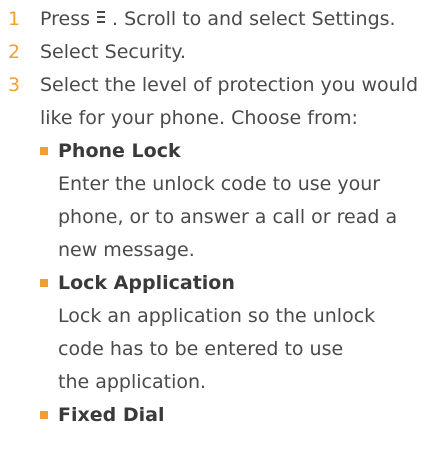 The height and width of the screenshot is (450, 431). I want to click on option-desc-line: Lock an application so the unlock, so click(217, 316).